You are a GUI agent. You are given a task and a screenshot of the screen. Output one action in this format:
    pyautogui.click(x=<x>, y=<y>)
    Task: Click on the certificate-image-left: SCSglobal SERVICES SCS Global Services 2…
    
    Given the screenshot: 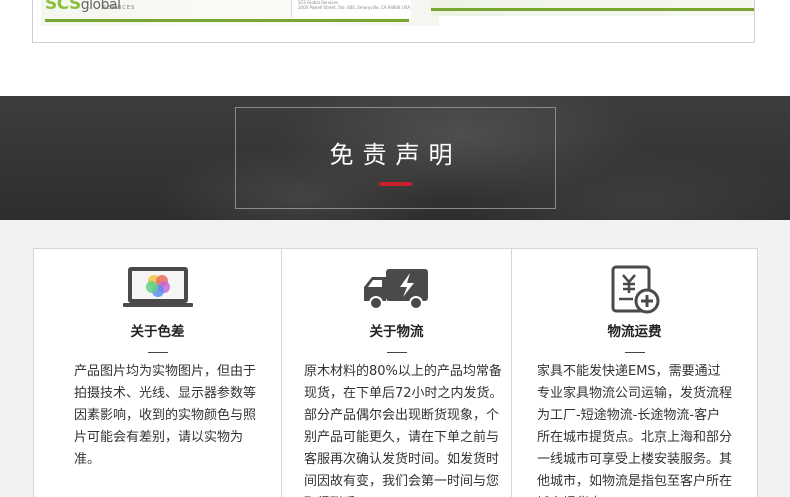 What is the action you would take?
    pyautogui.click(x=240, y=13)
    